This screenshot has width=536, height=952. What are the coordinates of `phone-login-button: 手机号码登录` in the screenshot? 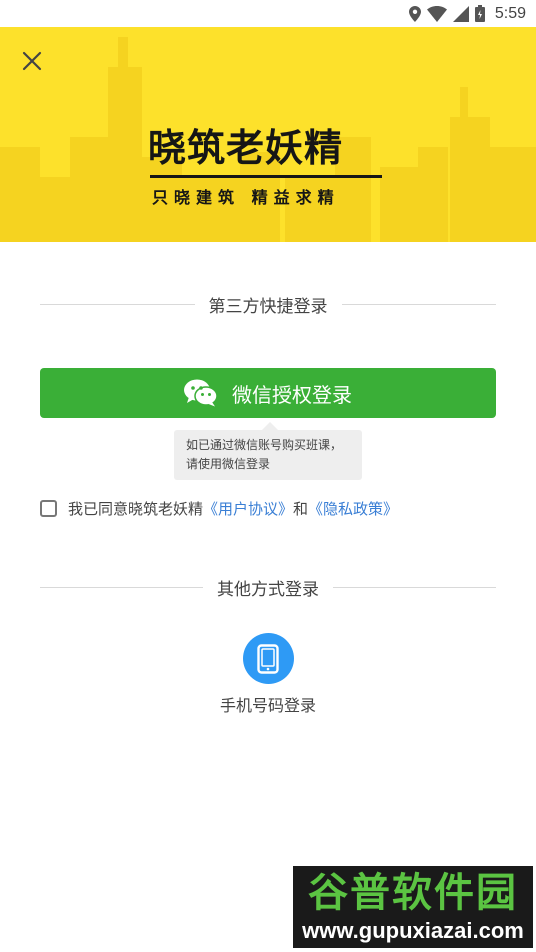 It's located at (268, 674).